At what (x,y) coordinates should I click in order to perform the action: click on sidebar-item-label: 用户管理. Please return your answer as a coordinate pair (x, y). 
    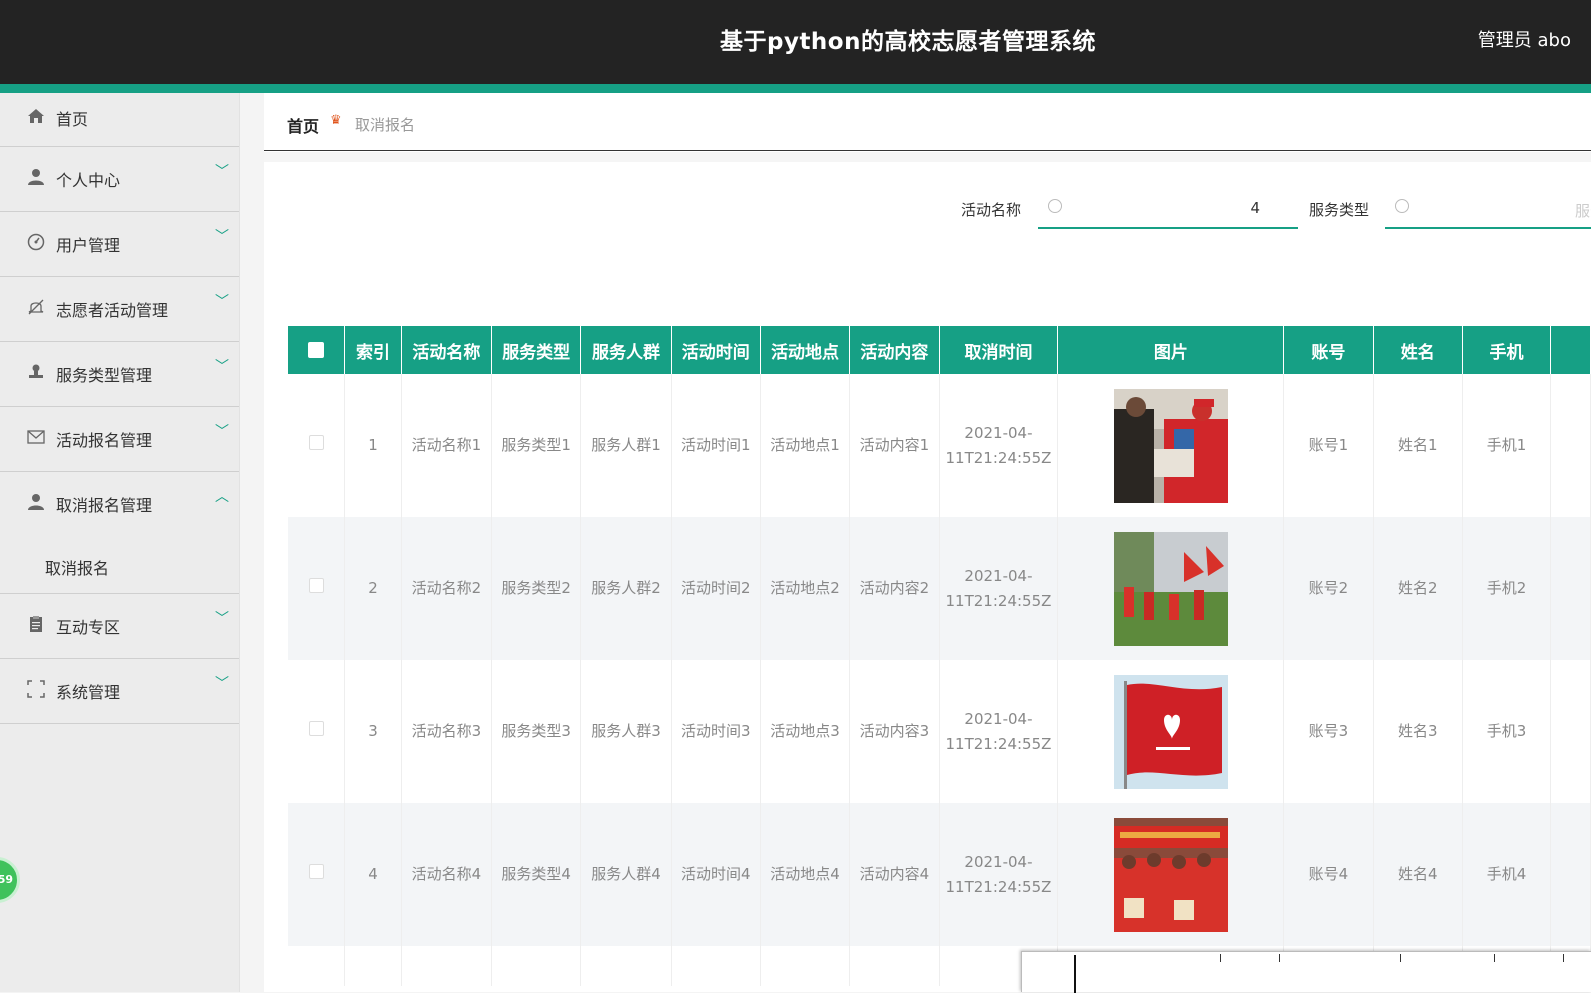
    Looking at the image, I should click on (88, 245).